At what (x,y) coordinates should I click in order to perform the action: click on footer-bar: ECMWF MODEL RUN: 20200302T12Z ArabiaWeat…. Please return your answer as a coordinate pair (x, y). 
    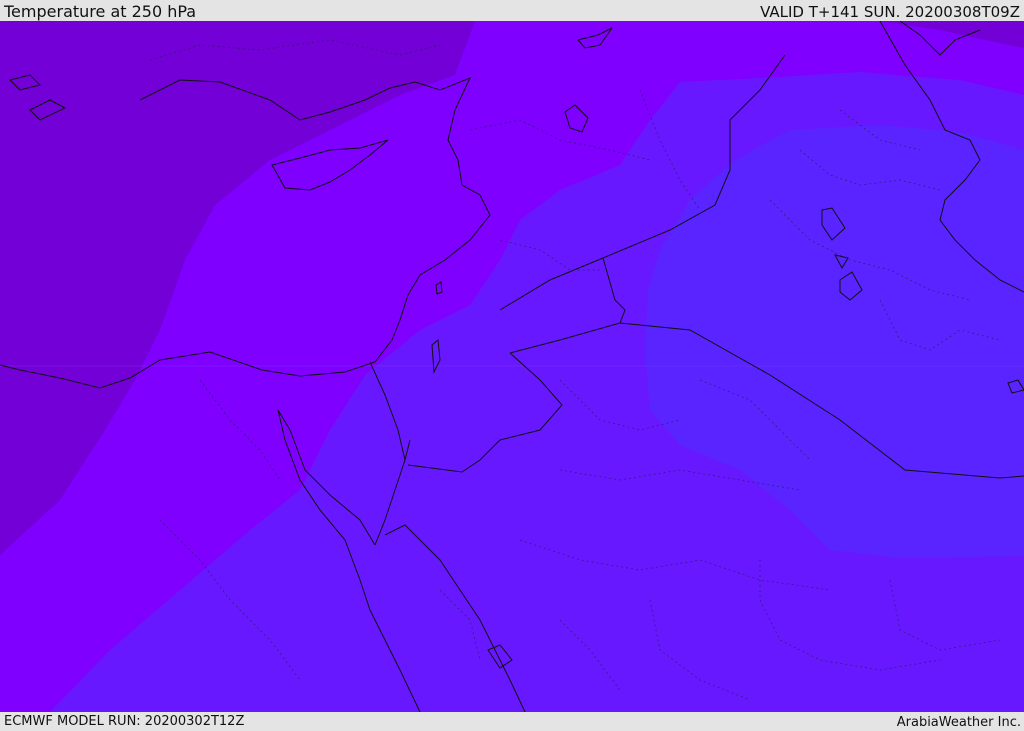
    Looking at the image, I should click on (512, 721).